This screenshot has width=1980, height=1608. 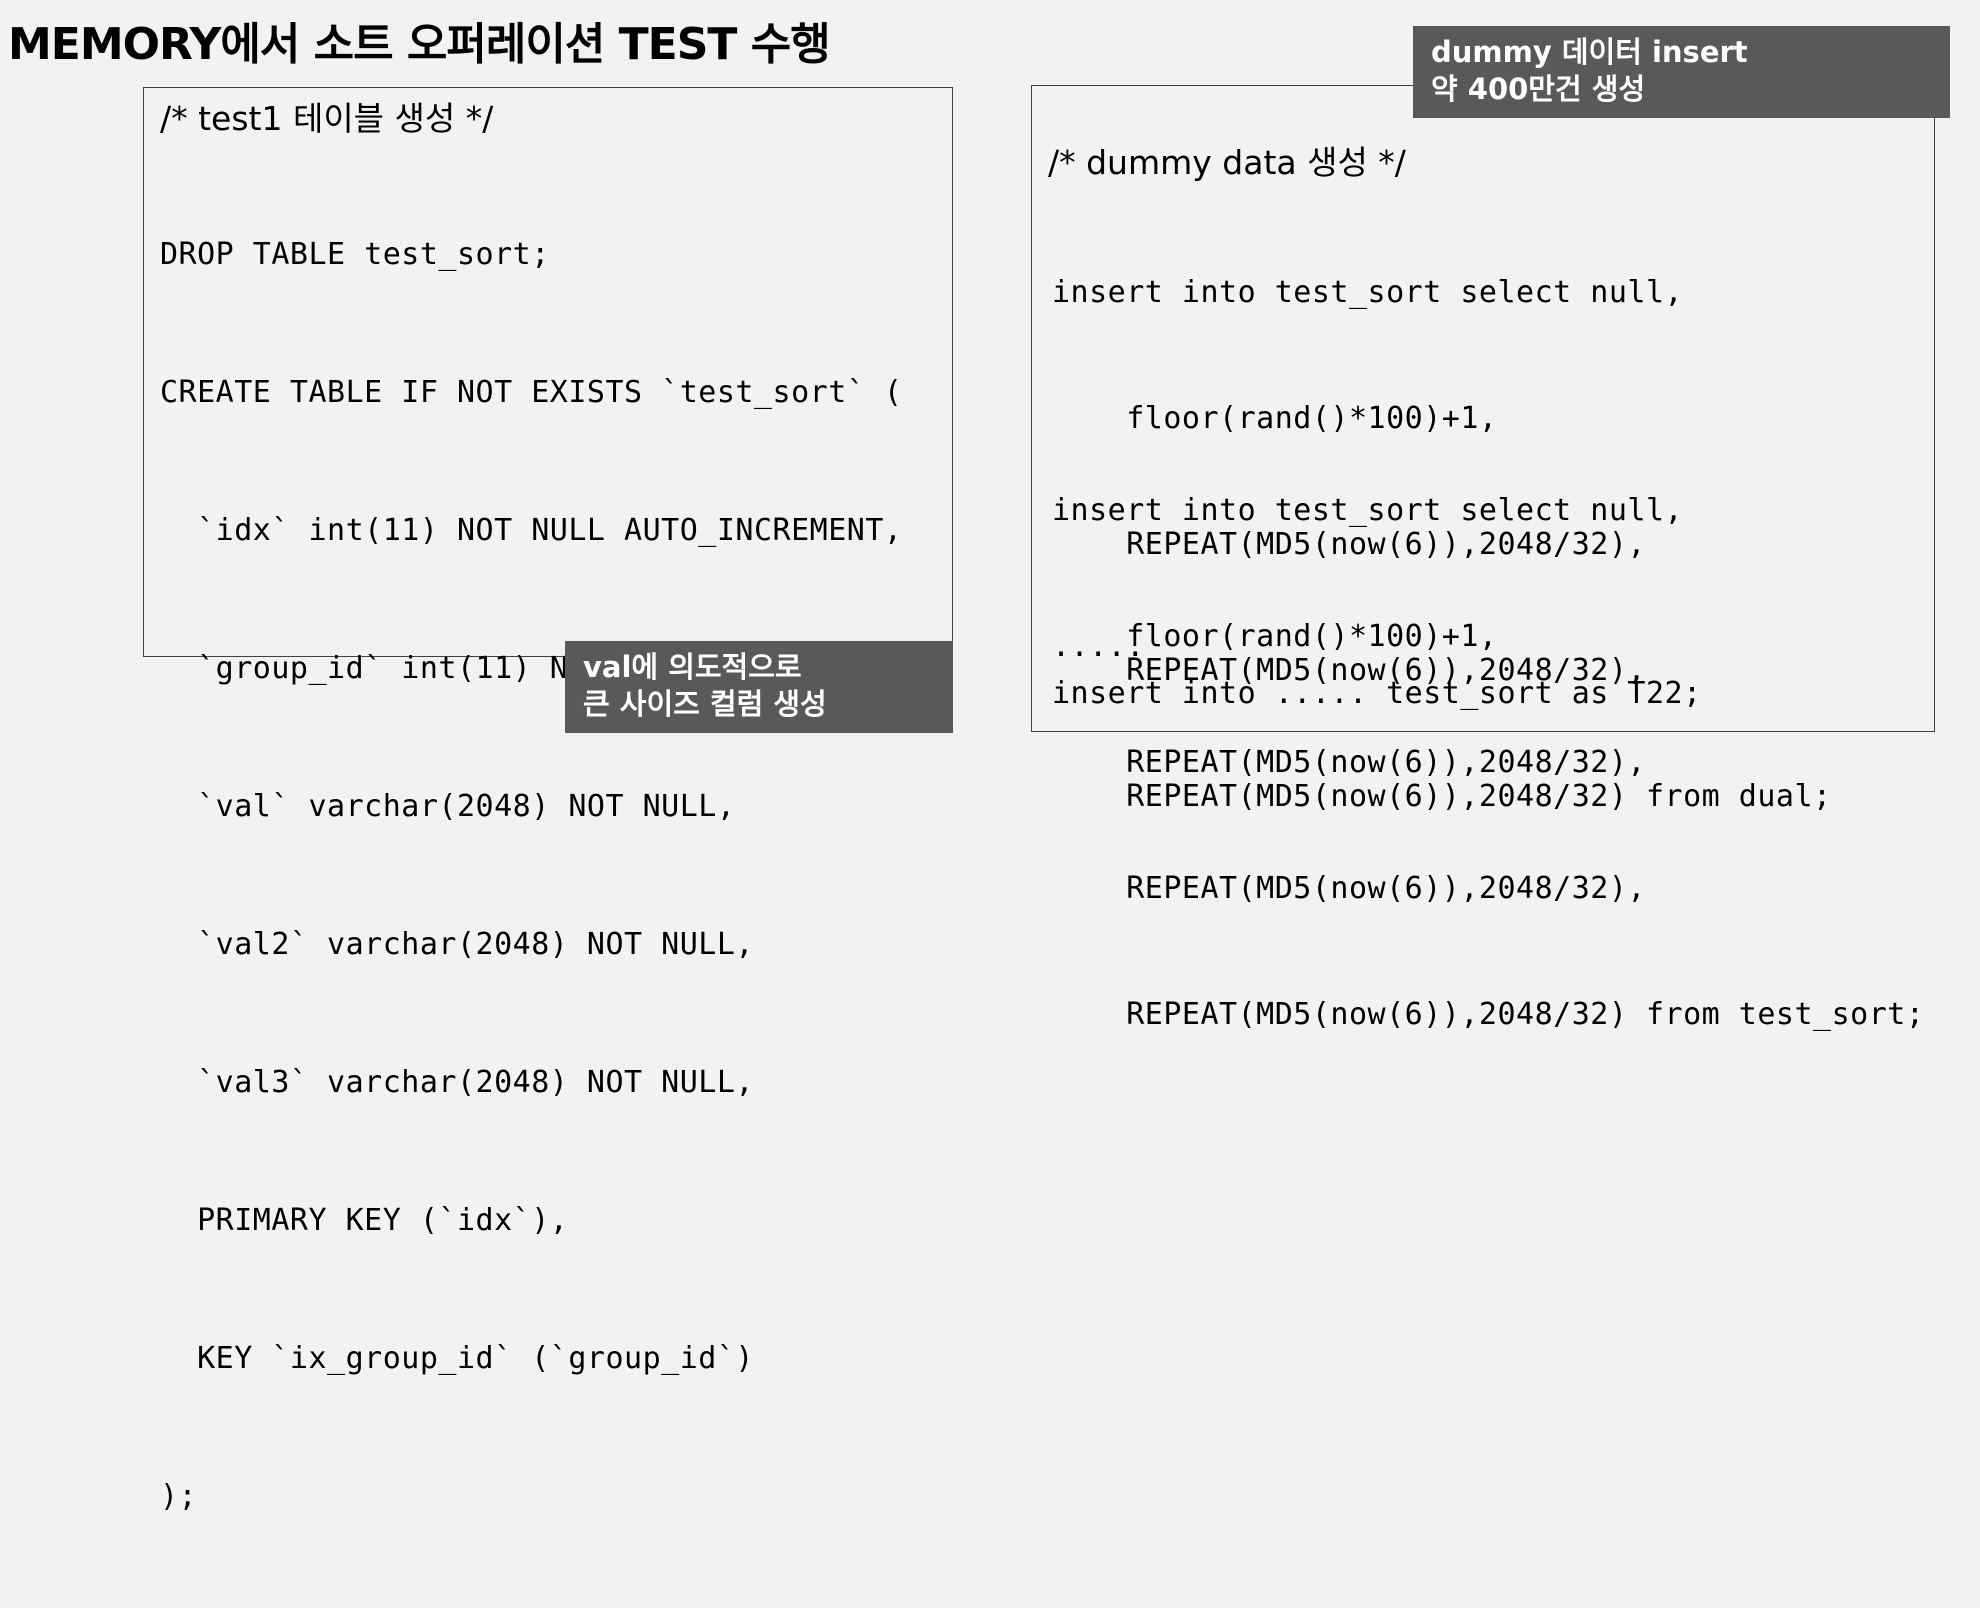 What do you see at coordinates (1227, 162) in the screenshot?
I see `dummy-data-comment: /* dummy data 생성 */` at bounding box center [1227, 162].